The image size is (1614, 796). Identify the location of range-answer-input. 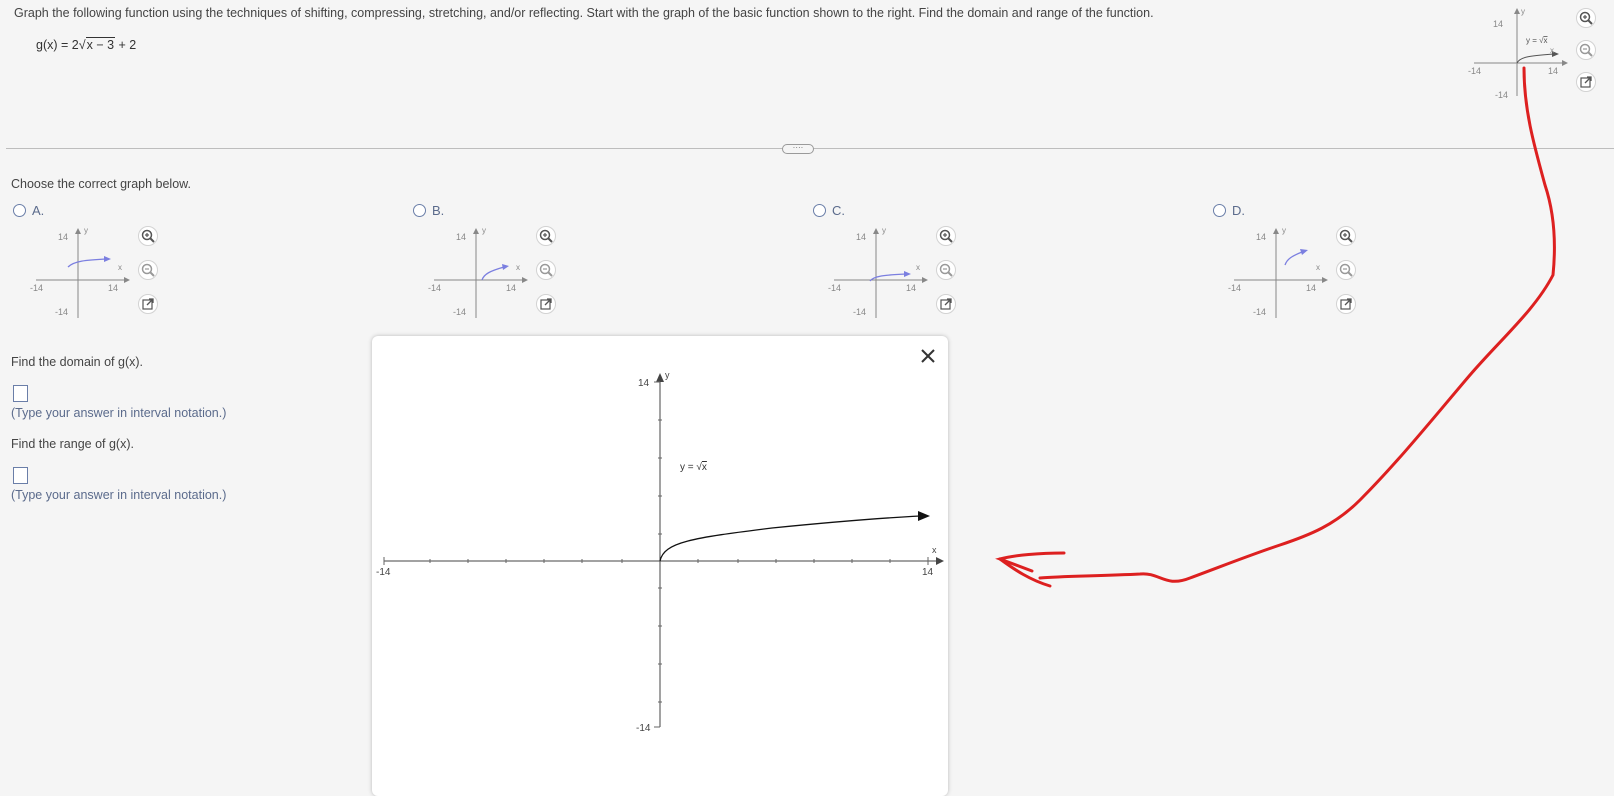
(20, 475).